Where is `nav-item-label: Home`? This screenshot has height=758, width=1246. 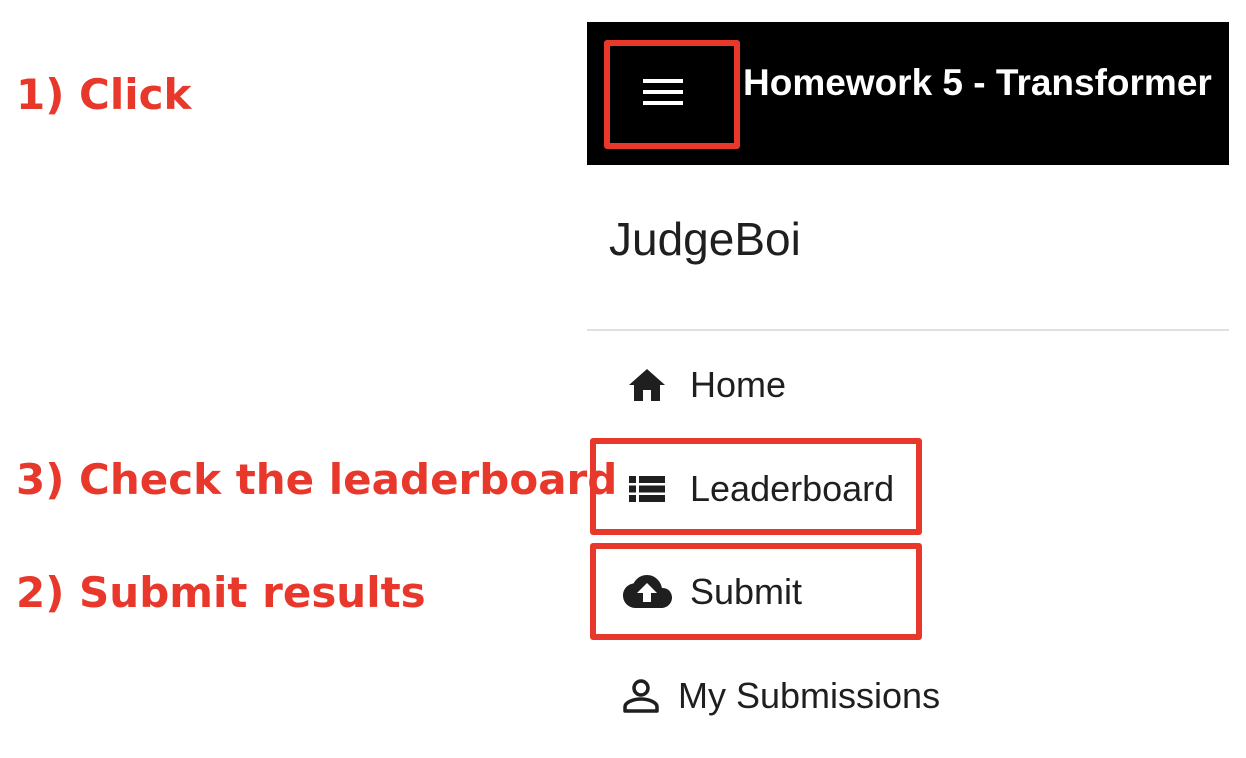 nav-item-label: Home is located at coordinates (738, 384).